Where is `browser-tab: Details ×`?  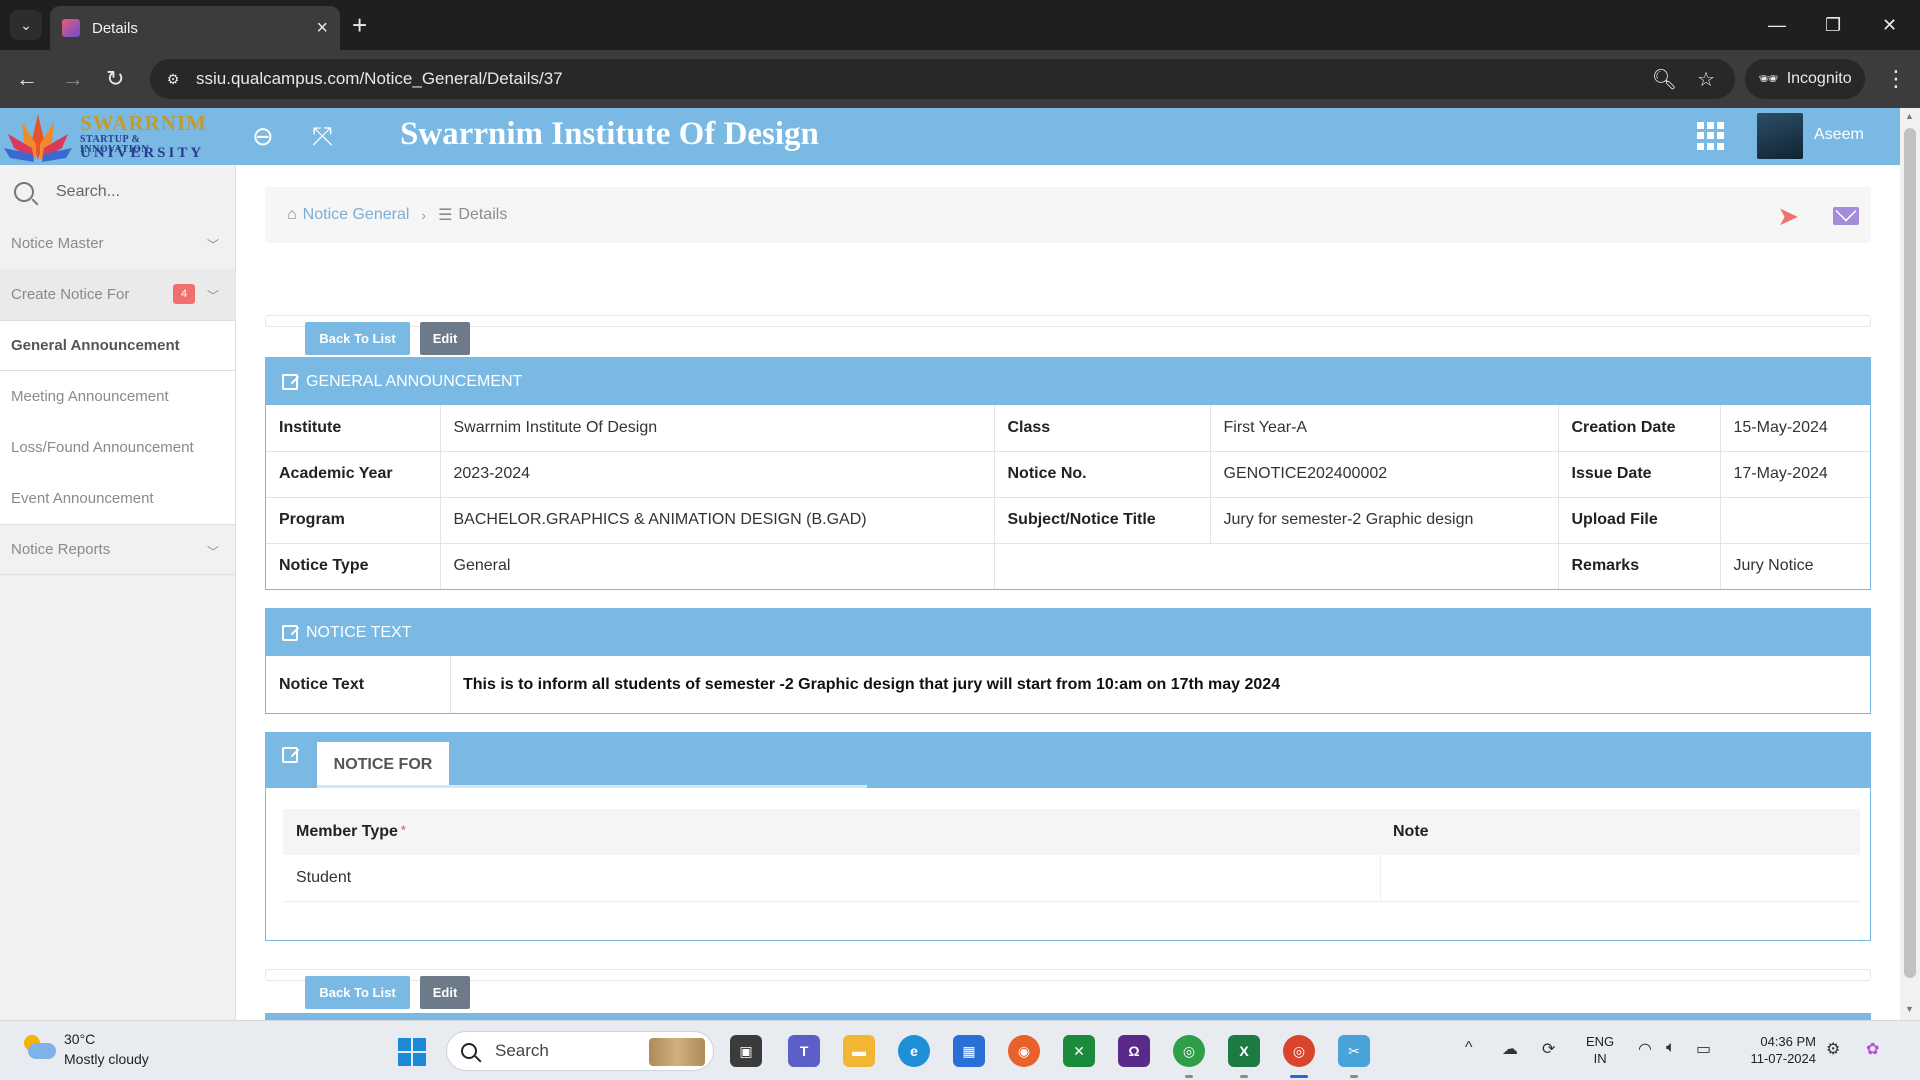 browser-tab: Details × is located at coordinates (195, 28).